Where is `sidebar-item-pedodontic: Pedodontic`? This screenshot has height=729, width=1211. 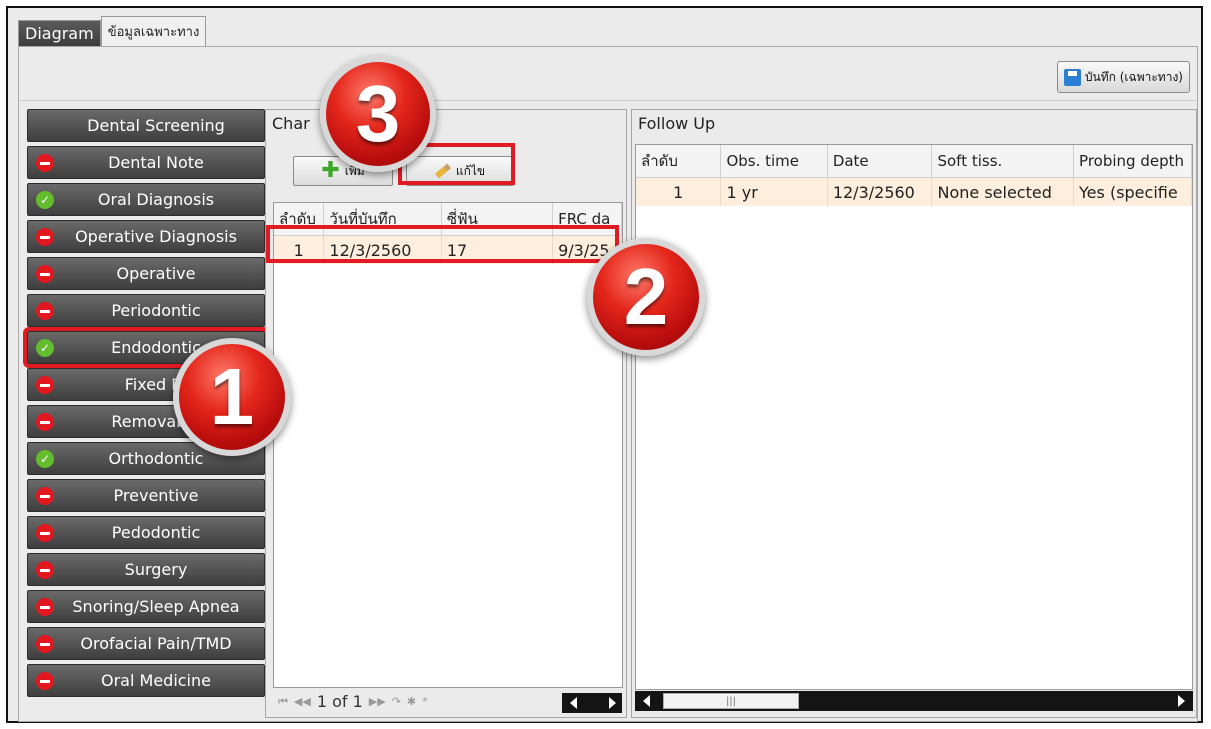 sidebar-item-pedodontic: Pedodontic is located at coordinates (146, 532).